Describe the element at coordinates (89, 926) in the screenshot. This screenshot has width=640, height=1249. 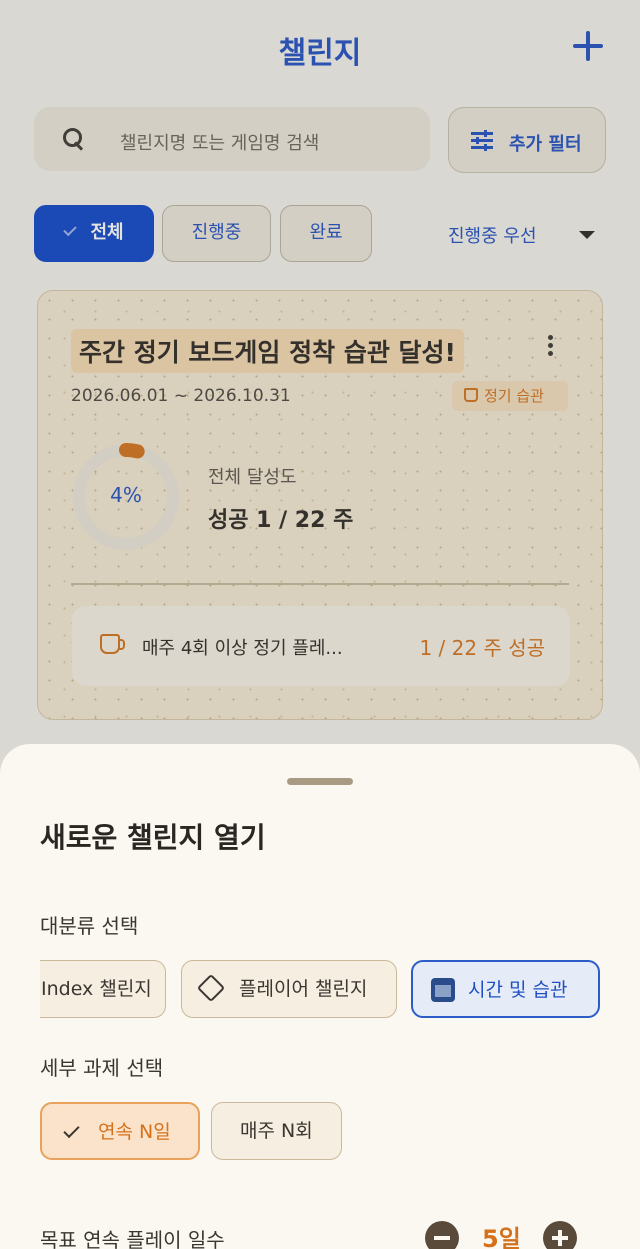
I see `category-section-label: 대분류 선택` at that location.